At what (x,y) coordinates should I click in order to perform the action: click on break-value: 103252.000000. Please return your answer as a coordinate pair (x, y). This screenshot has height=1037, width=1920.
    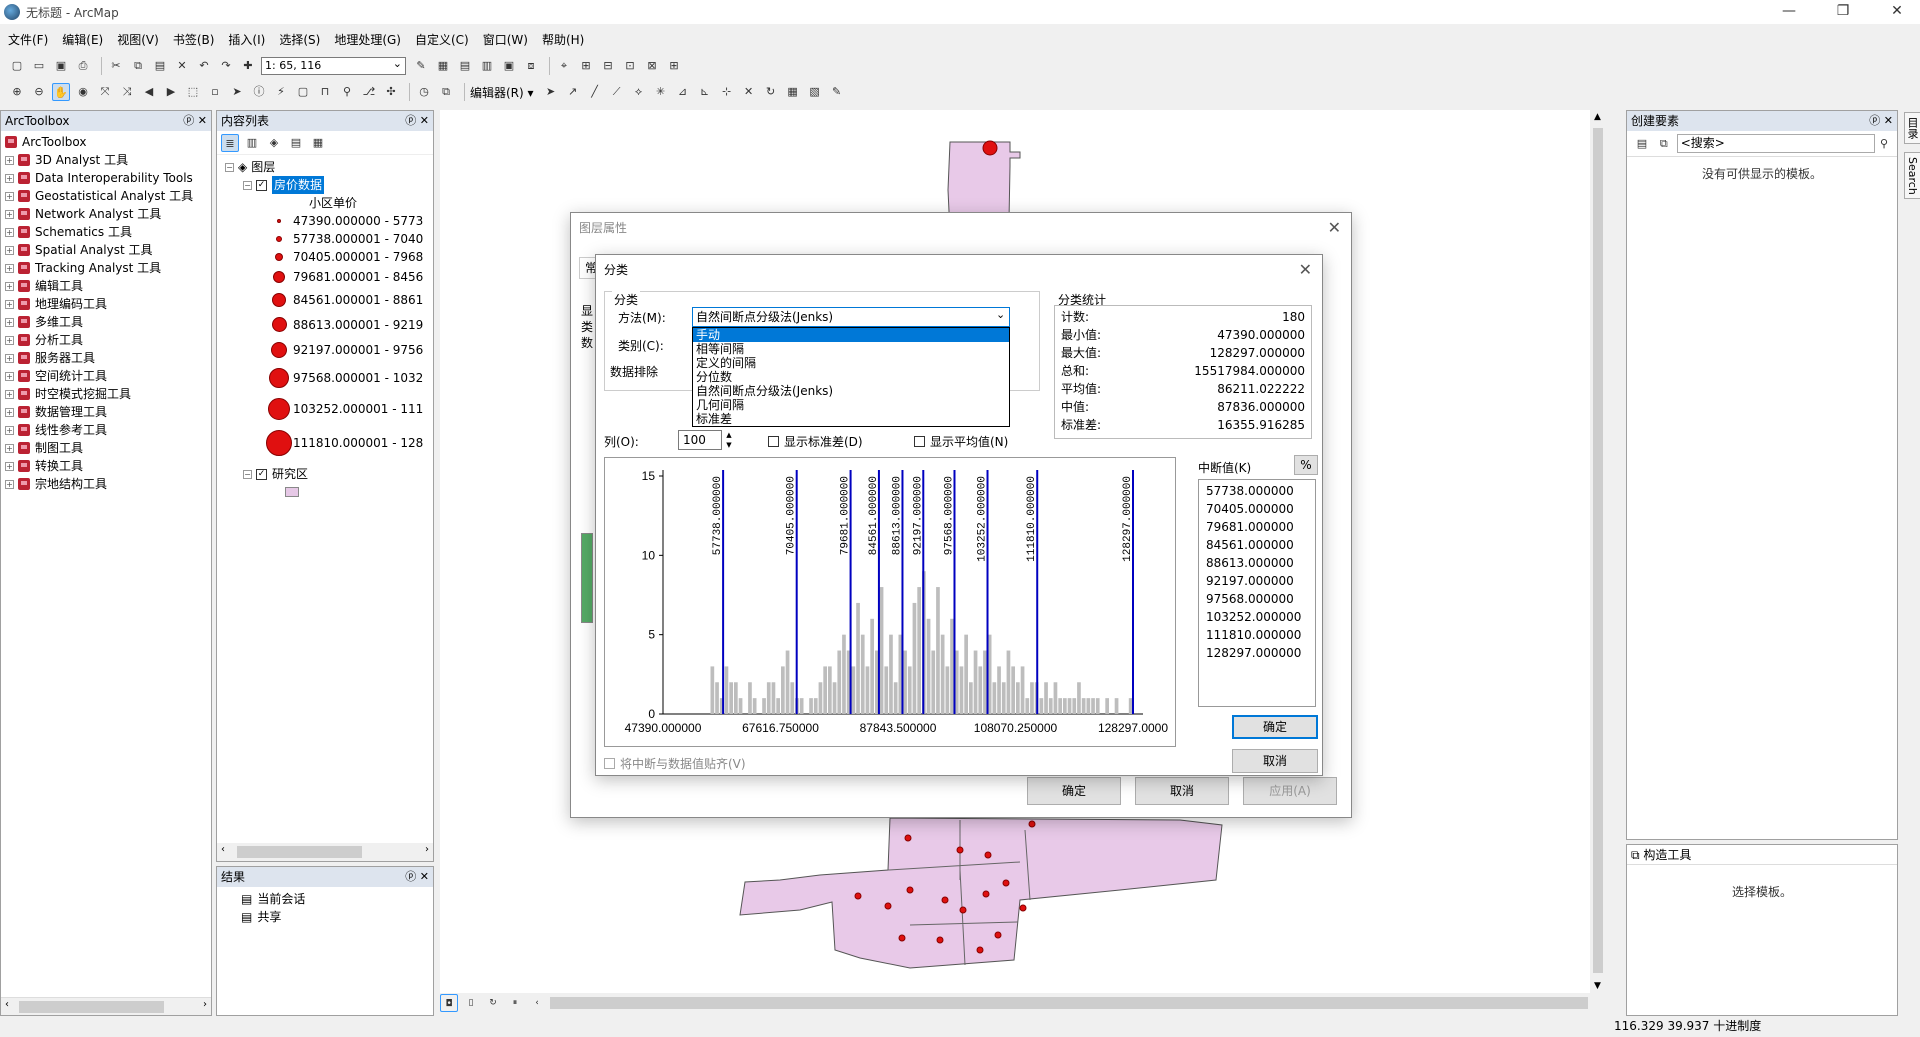
    Looking at the image, I should click on (1257, 617).